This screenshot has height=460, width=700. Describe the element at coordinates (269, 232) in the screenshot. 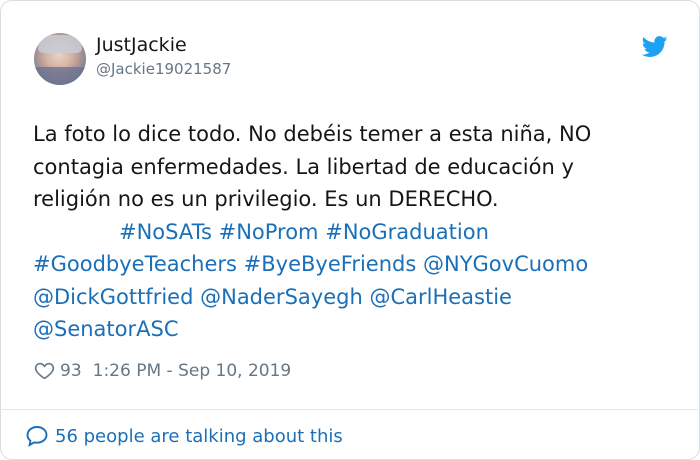

I see `hashtag-link: #NoProm` at that location.